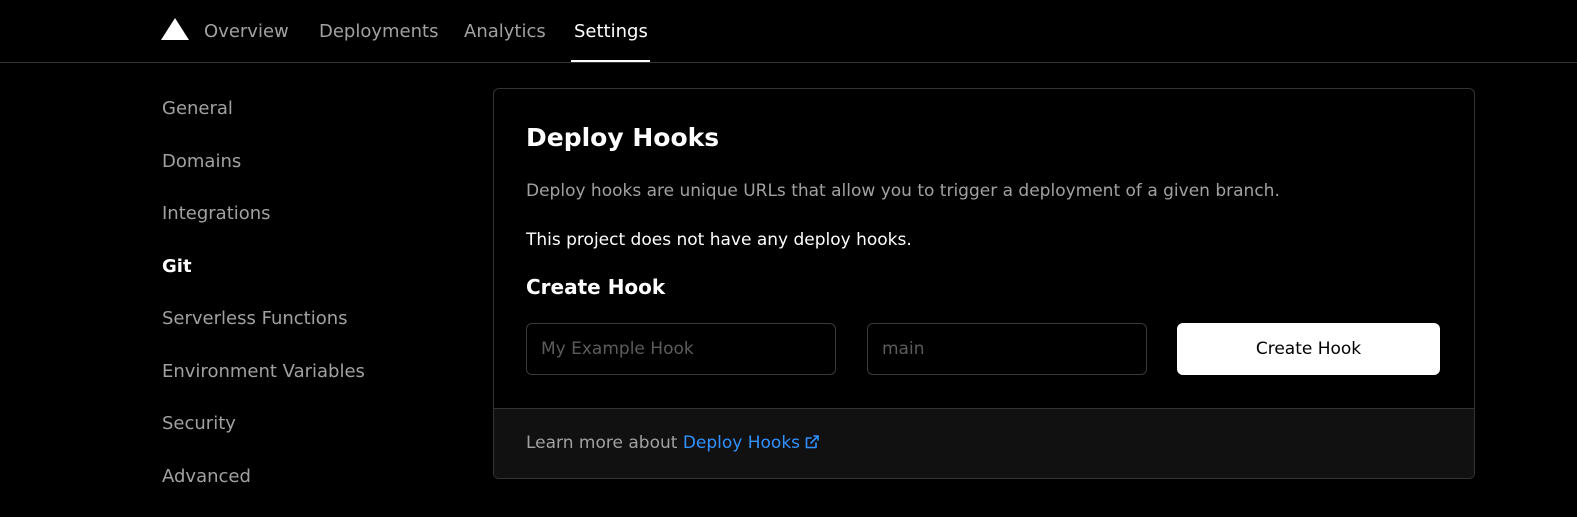  Describe the element at coordinates (984, 443) in the screenshot. I see `card-footer: Learn more about Deploy Hooks` at that location.